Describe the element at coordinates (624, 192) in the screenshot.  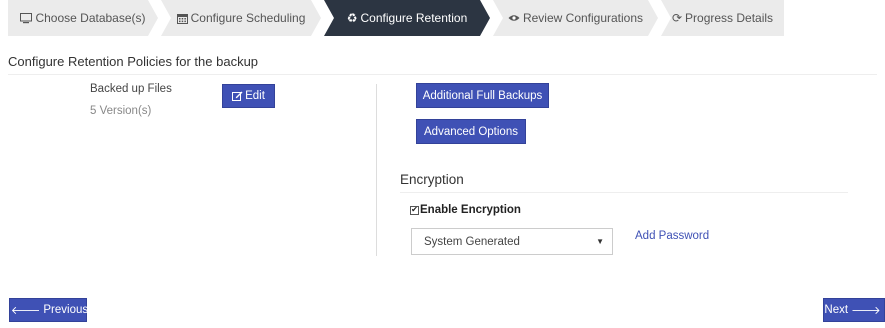
I see `encryption-divider` at that location.